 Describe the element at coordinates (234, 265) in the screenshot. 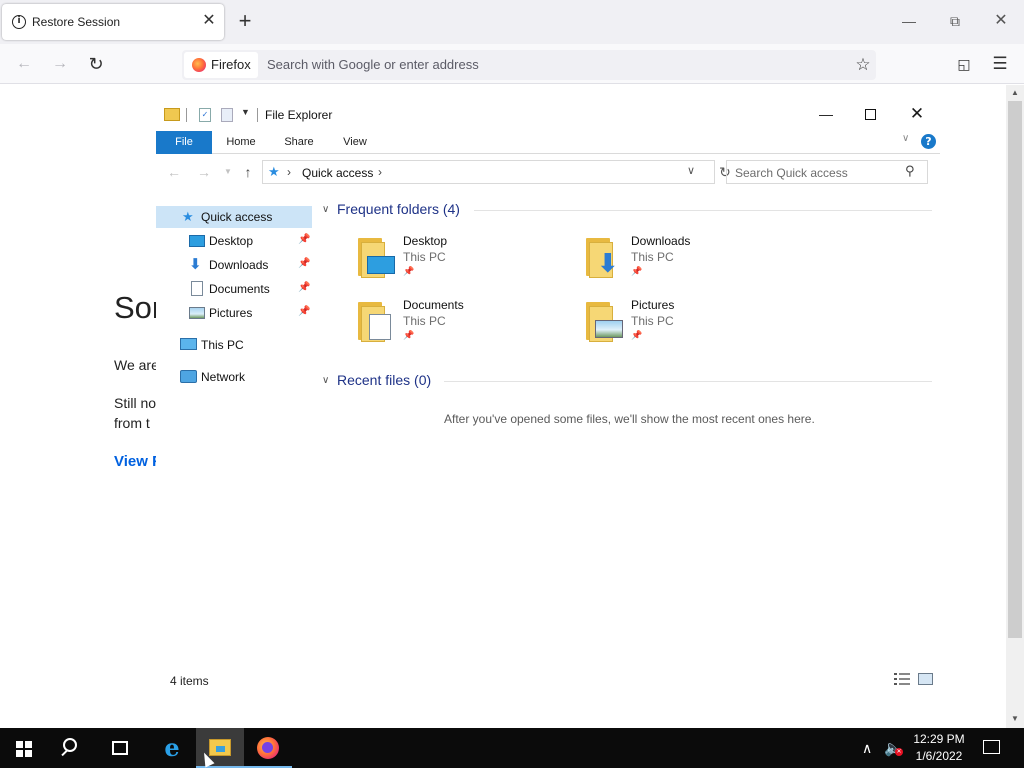

I see `nav-item-downloads: ⬇ Downloads 📌` at that location.